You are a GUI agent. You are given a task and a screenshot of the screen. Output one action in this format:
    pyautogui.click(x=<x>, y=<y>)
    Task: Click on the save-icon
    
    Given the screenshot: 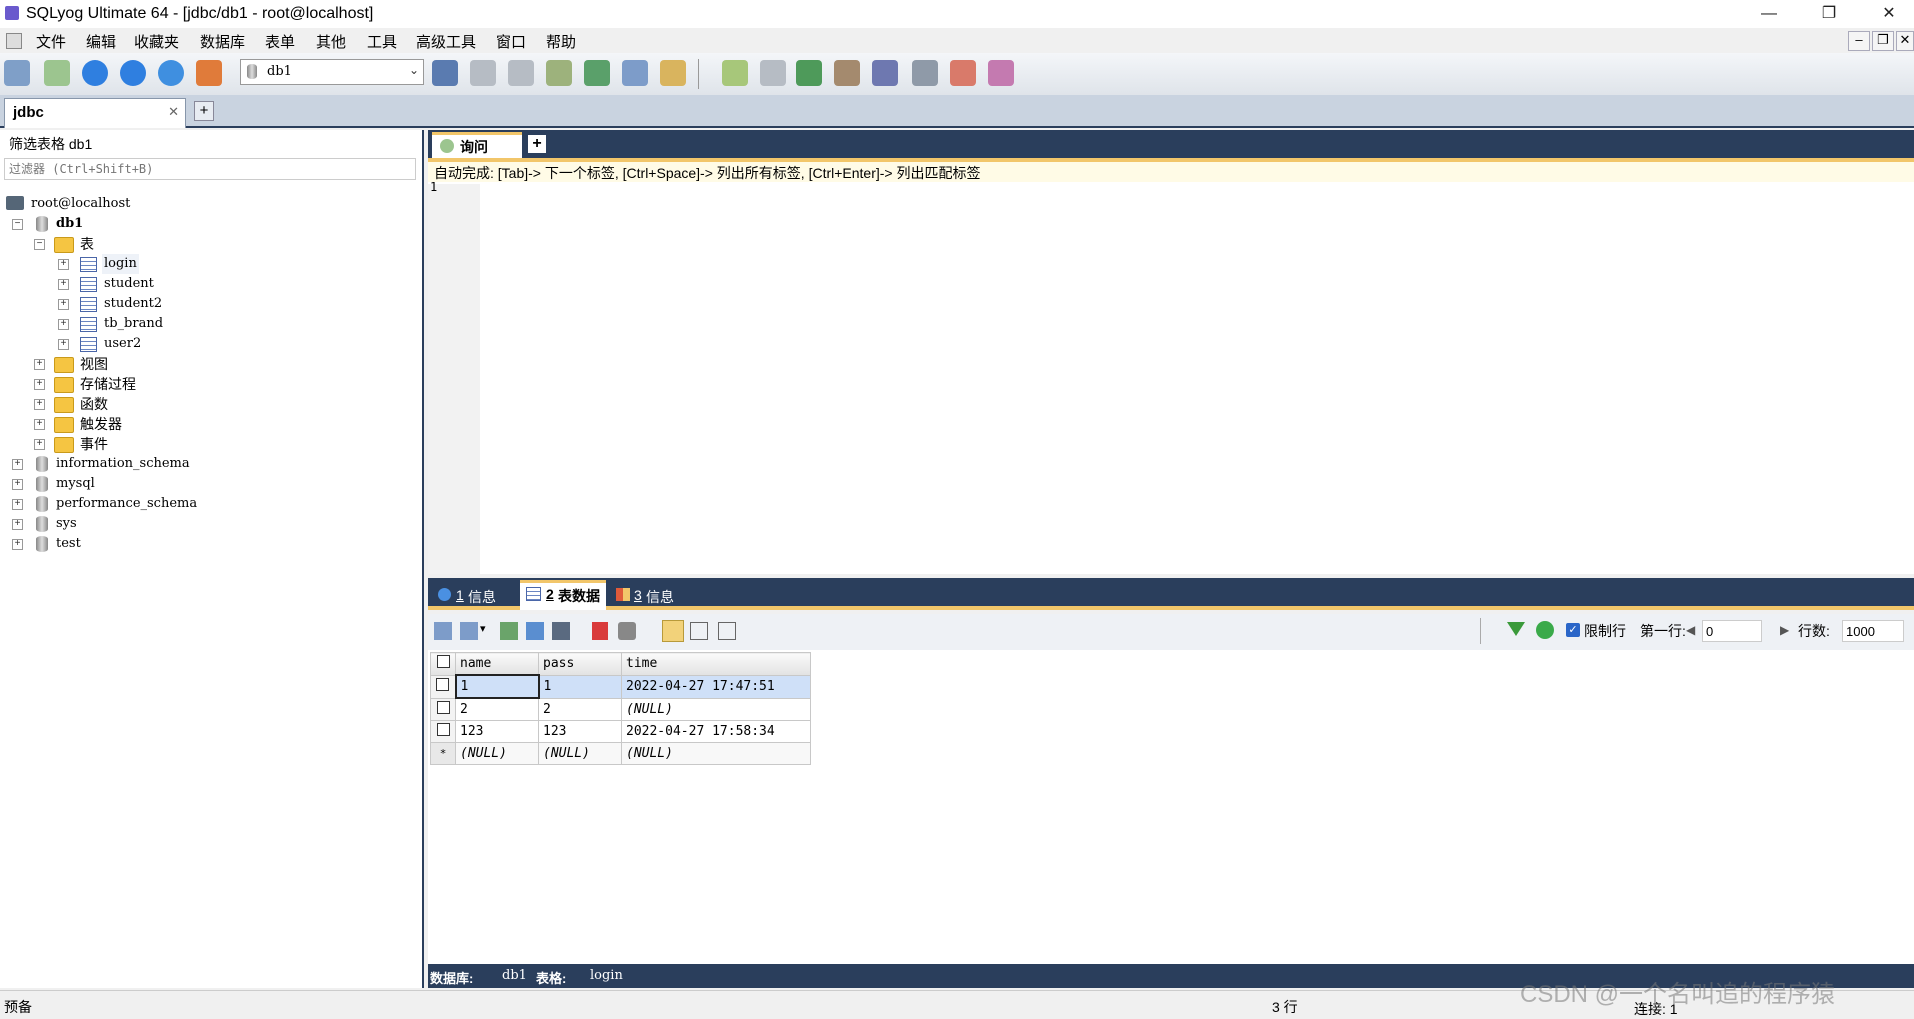 What is the action you would take?
    pyautogui.click(x=561, y=631)
    